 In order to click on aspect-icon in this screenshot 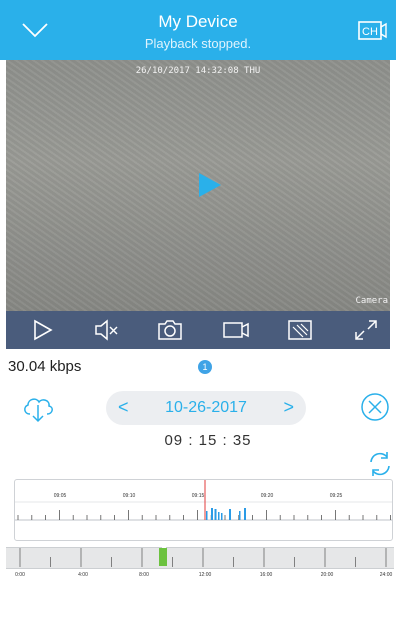, I will do `click(300, 330)`.